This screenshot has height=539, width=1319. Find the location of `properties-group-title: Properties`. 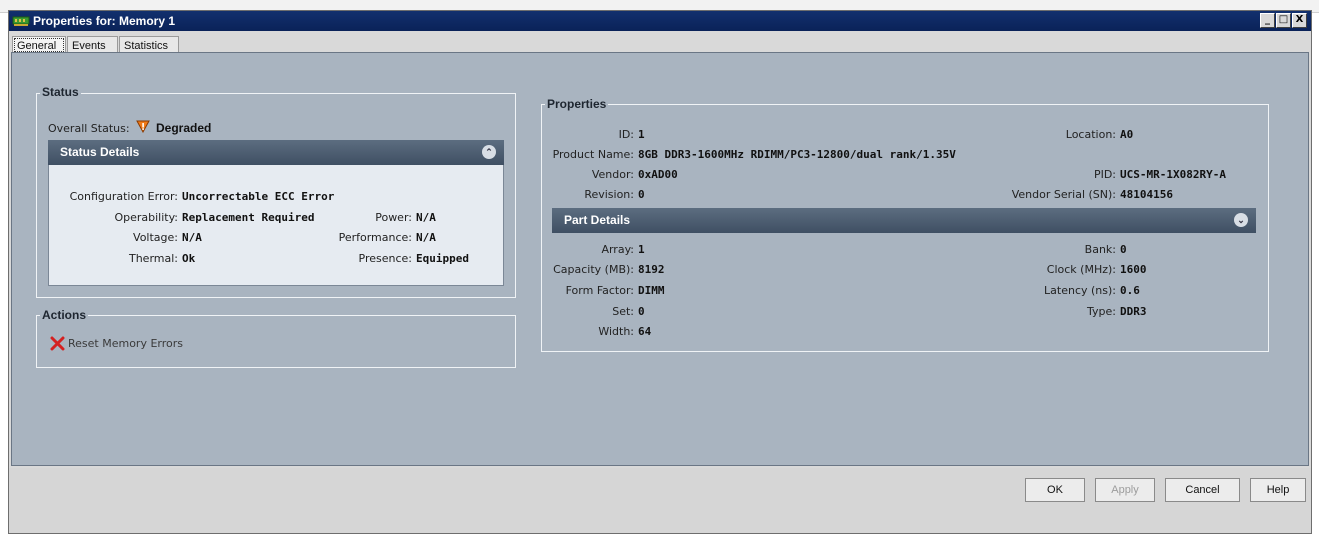

properties-group-title: Properties is located at coordinates (577, 104).